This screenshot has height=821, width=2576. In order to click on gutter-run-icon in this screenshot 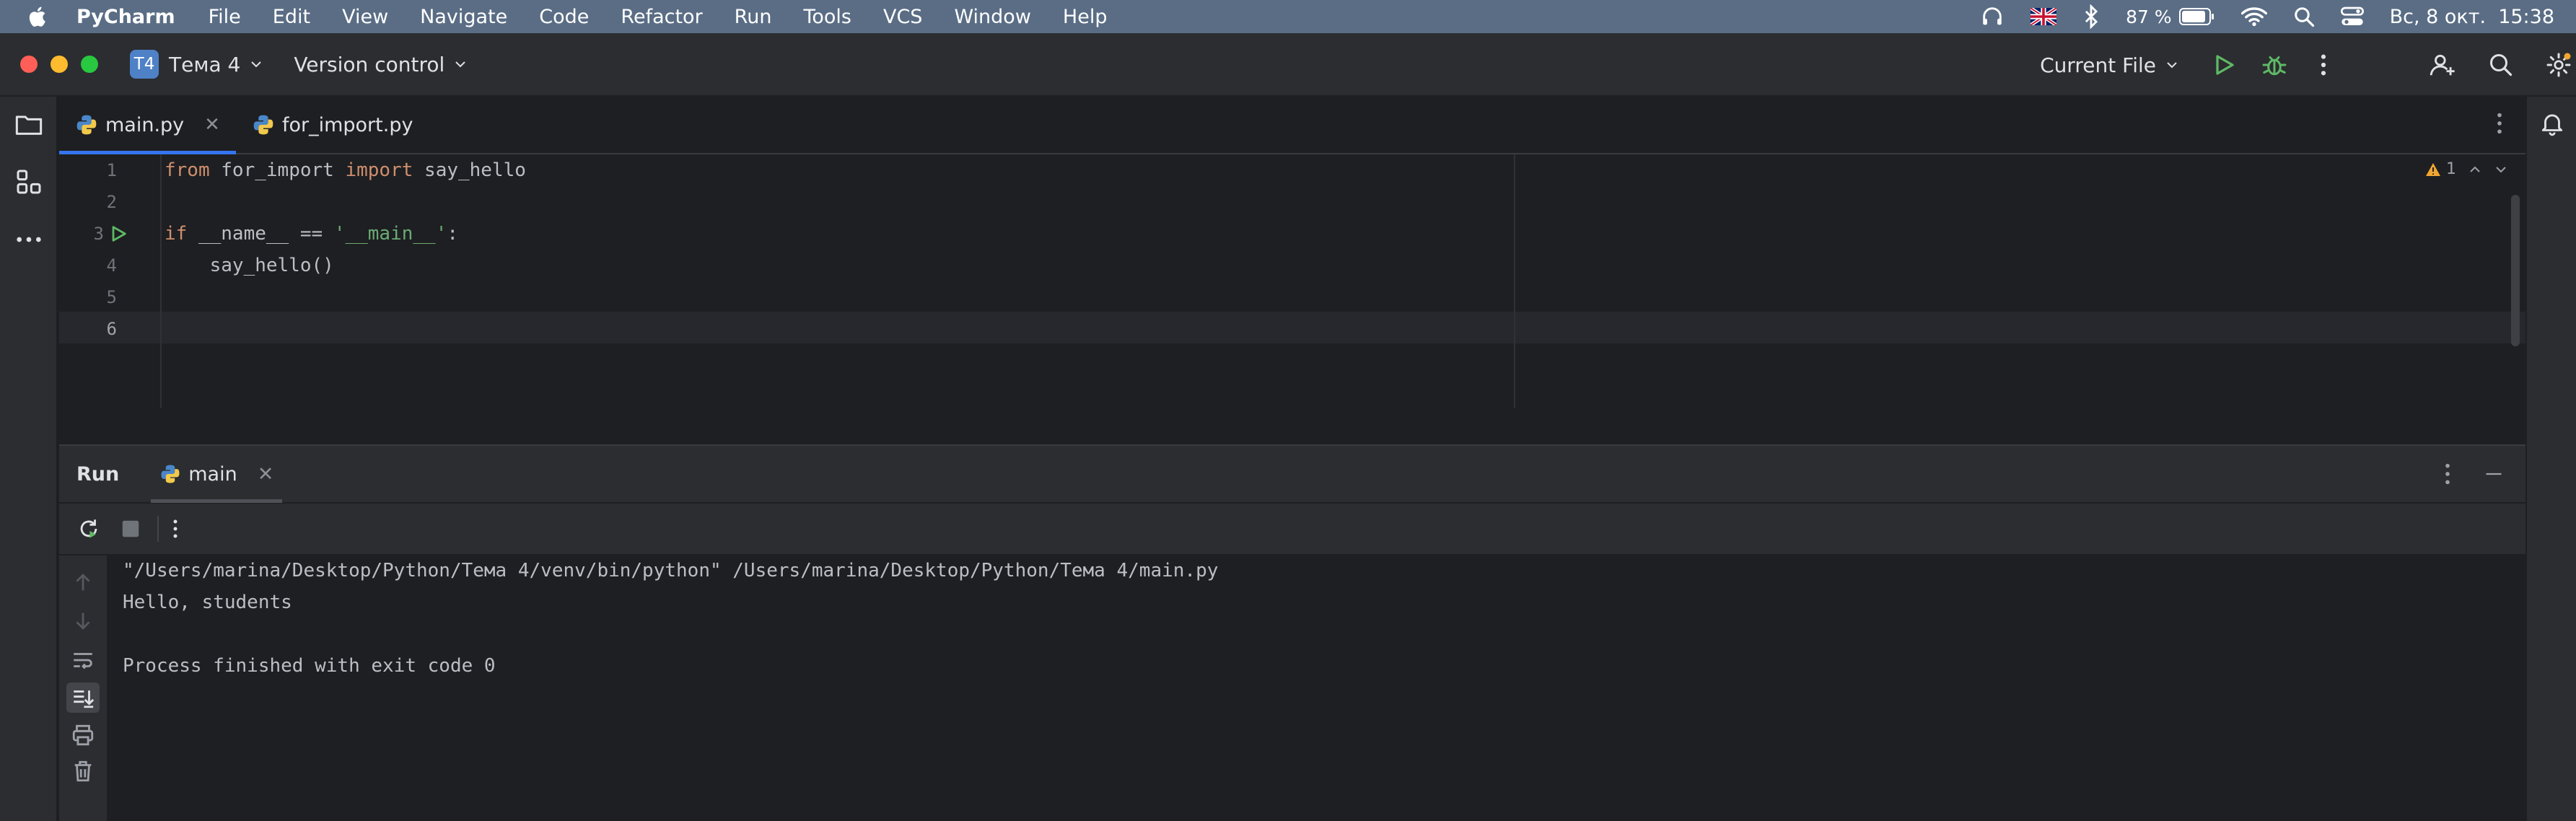, I will do `click(118, 234)`.